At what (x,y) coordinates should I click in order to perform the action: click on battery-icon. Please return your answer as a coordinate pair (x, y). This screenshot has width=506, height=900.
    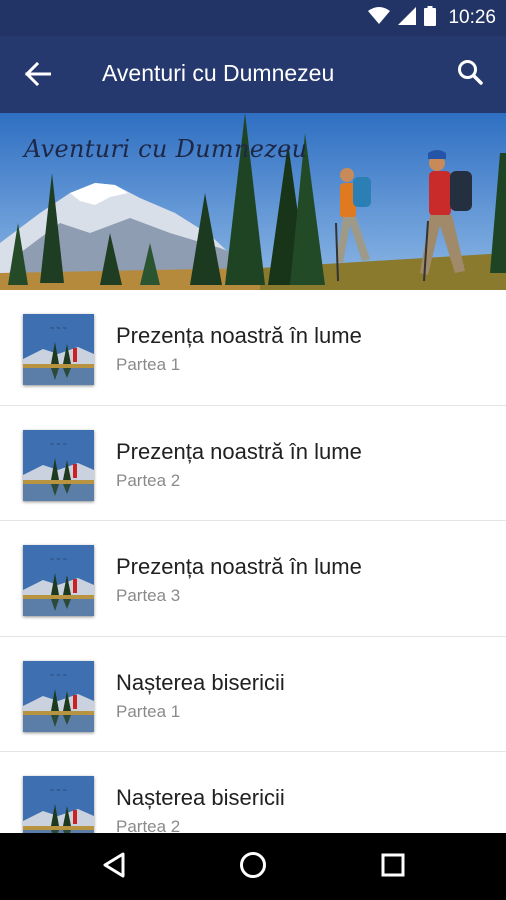
    Looking at the image, I should click on (430, 18).